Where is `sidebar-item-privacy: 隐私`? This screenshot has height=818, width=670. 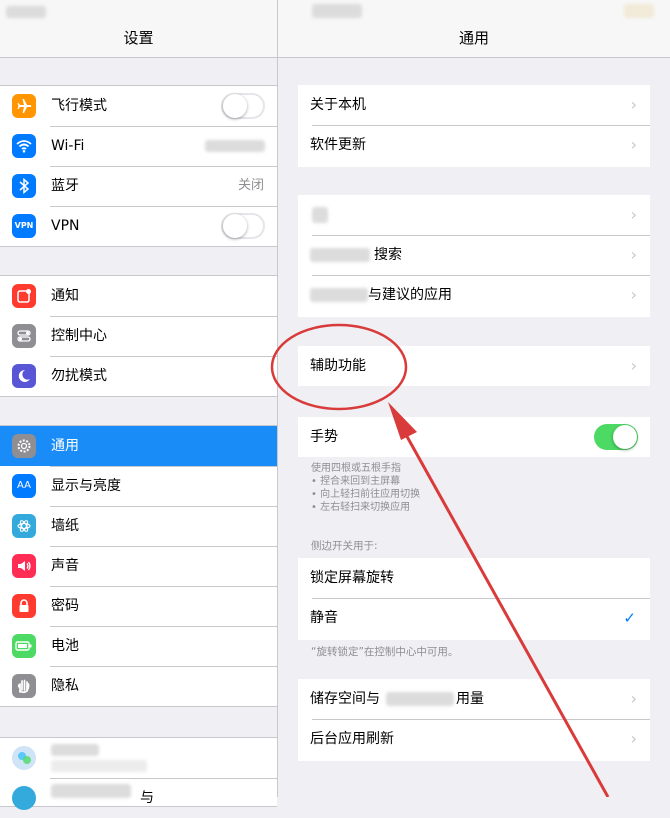
sidebar-item-privacy: 隐私 is located at coordinates (138, 686).